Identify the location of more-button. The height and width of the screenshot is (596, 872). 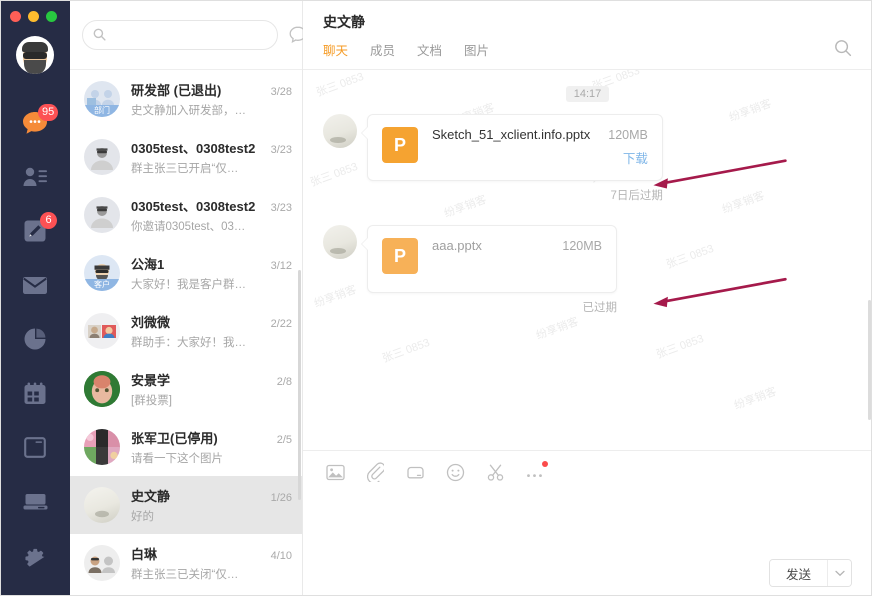
(535, 472).